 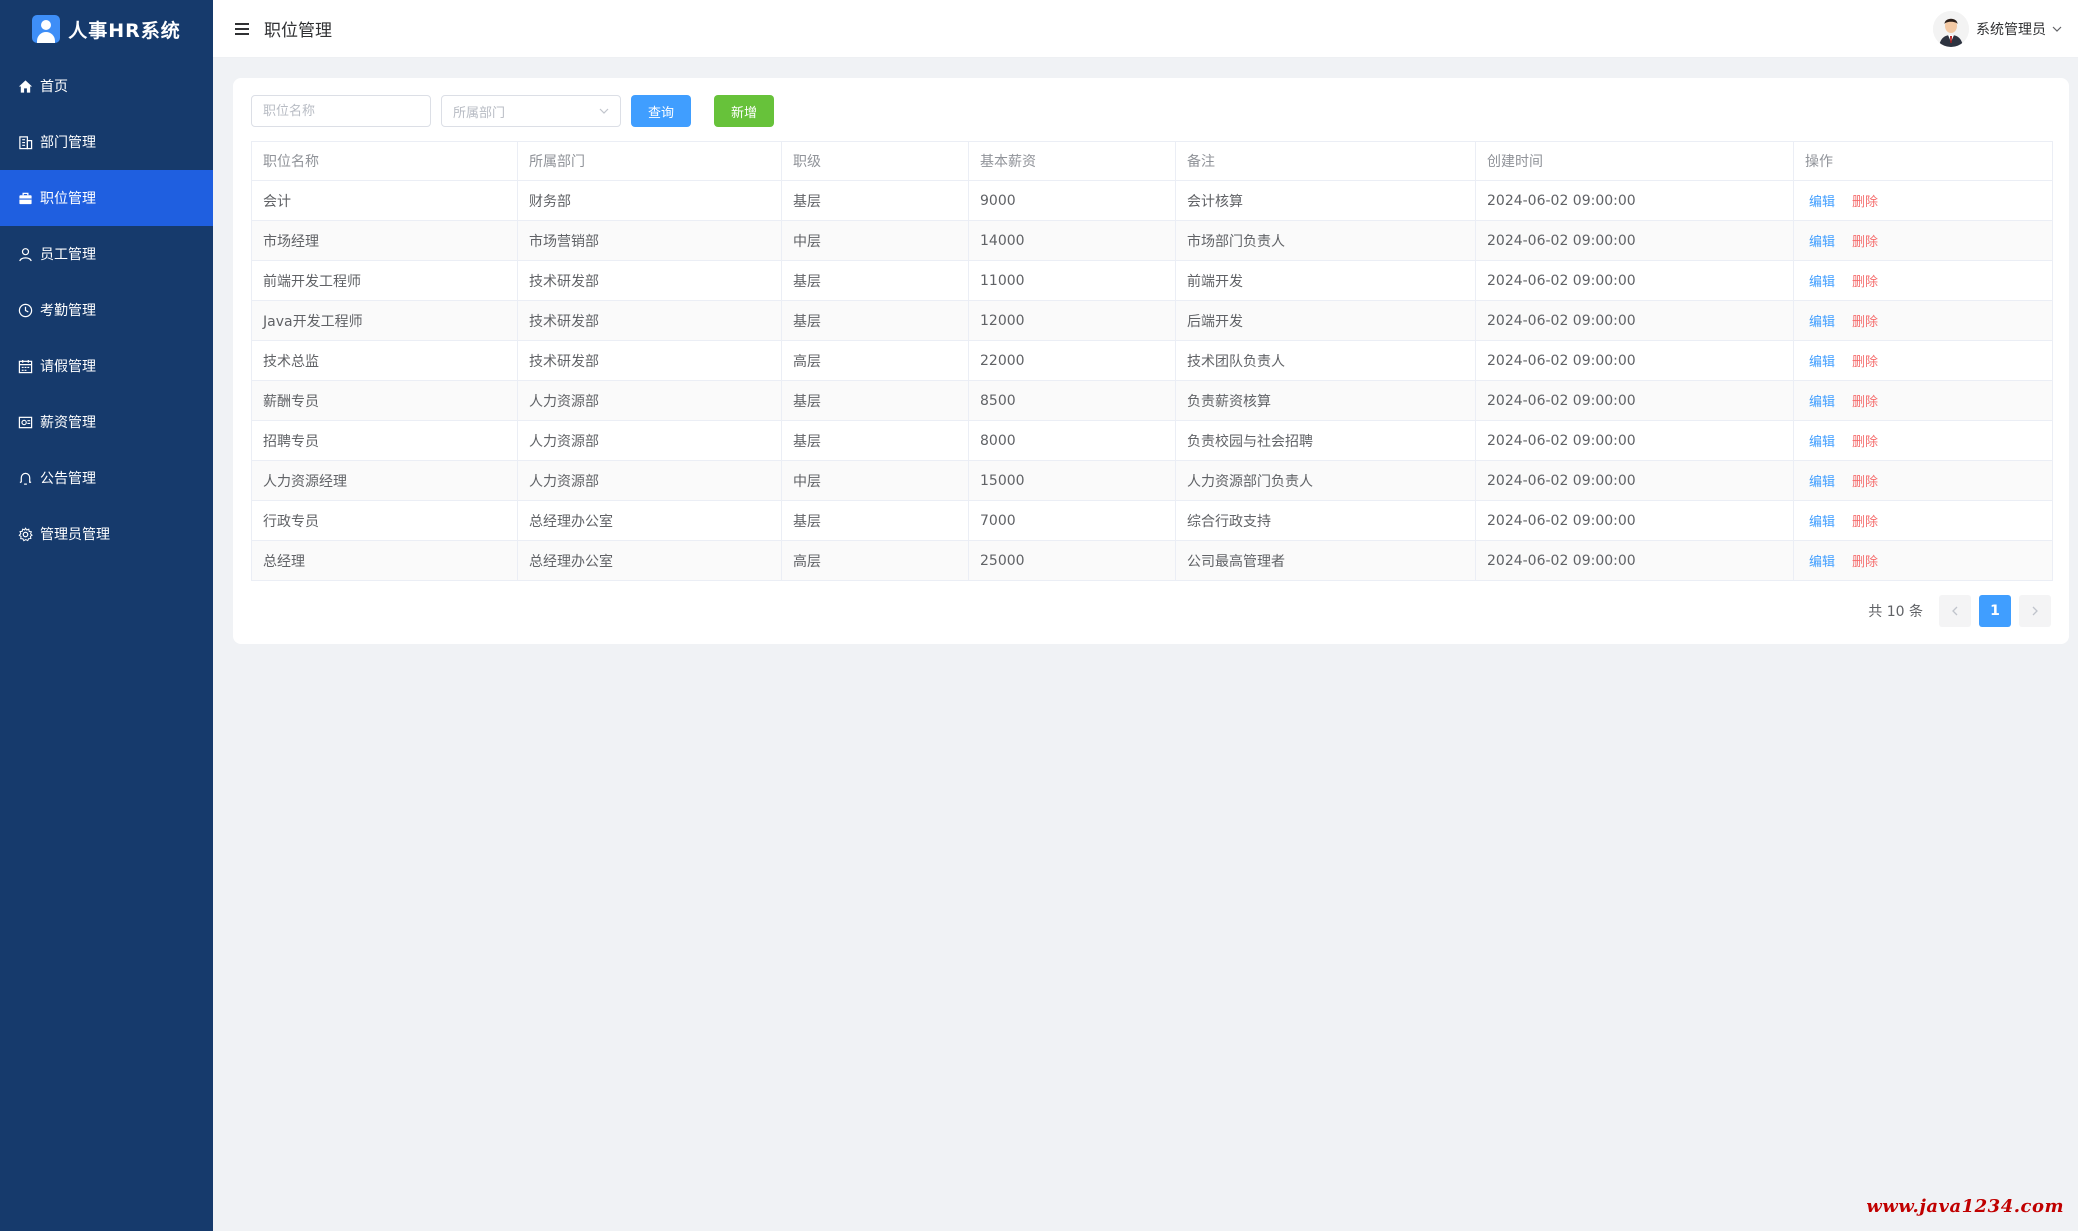 I want to click on table-cell: 9000, so click(x=1072, y=200).